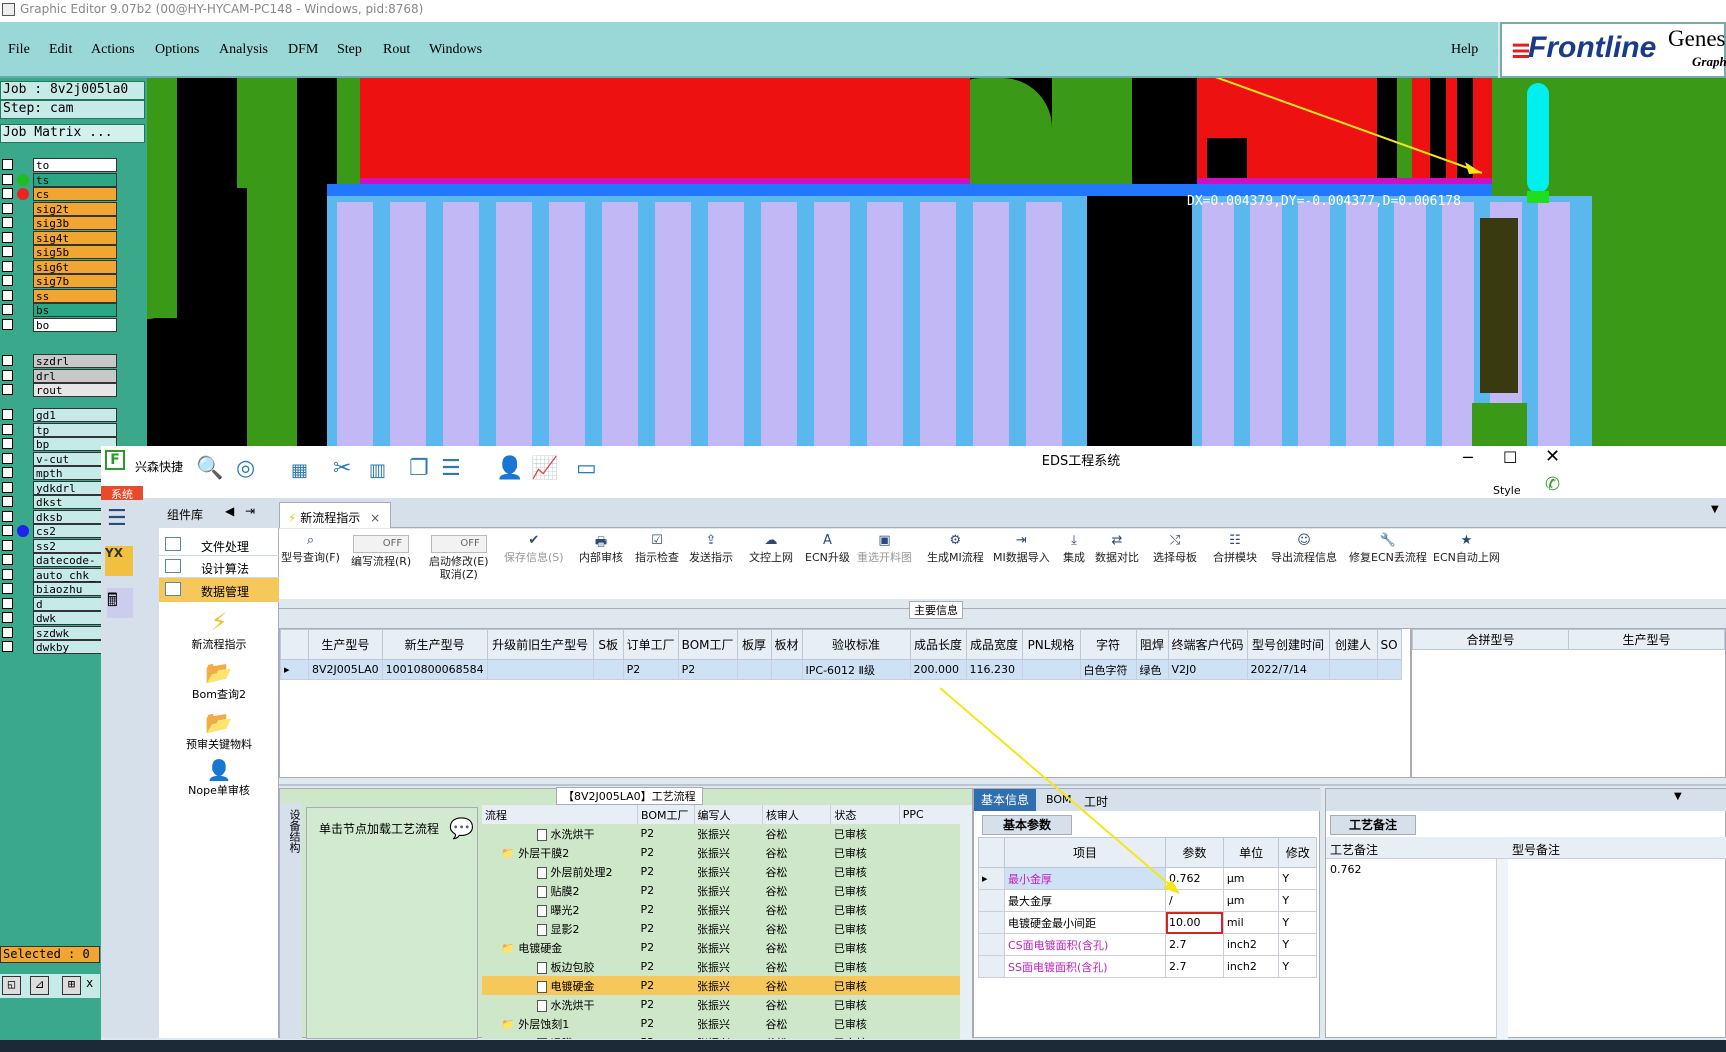 The height and width of the screenshot is (1052, 1726). I want to click on main-cell-8: IPC-6012 Ⅱ级, so click(856, 669).